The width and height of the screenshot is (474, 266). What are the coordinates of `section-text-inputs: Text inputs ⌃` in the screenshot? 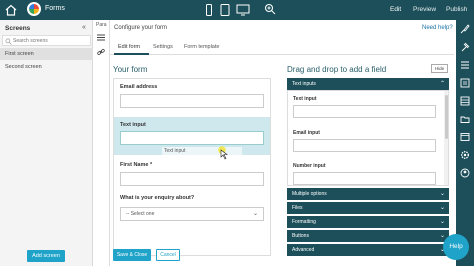 It's located at (368, 84).